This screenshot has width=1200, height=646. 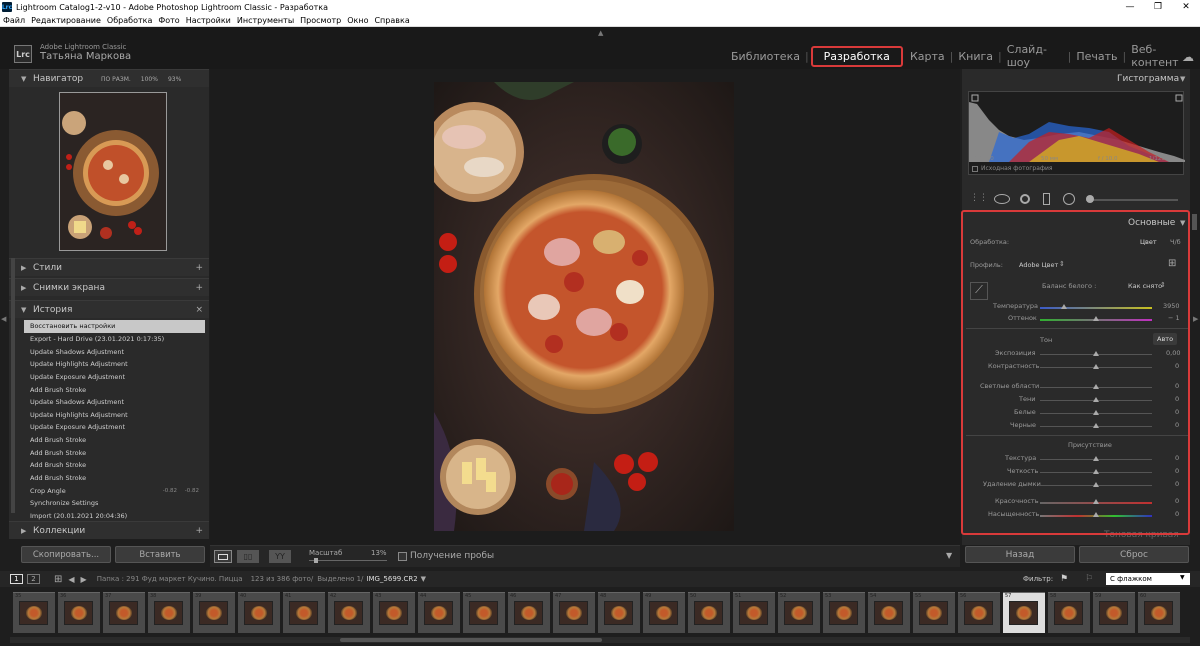 I want to click on module-library: Библиотека, so click(x=765, y=56).